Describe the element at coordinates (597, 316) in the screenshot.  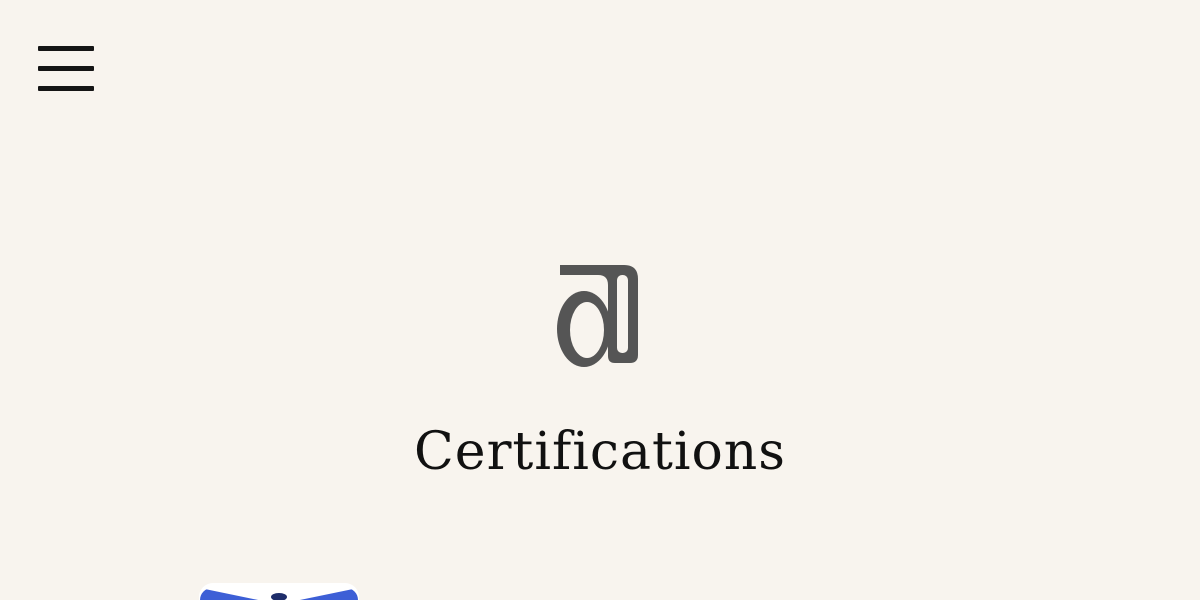
I see `at-sign-logo-icon` at that location.